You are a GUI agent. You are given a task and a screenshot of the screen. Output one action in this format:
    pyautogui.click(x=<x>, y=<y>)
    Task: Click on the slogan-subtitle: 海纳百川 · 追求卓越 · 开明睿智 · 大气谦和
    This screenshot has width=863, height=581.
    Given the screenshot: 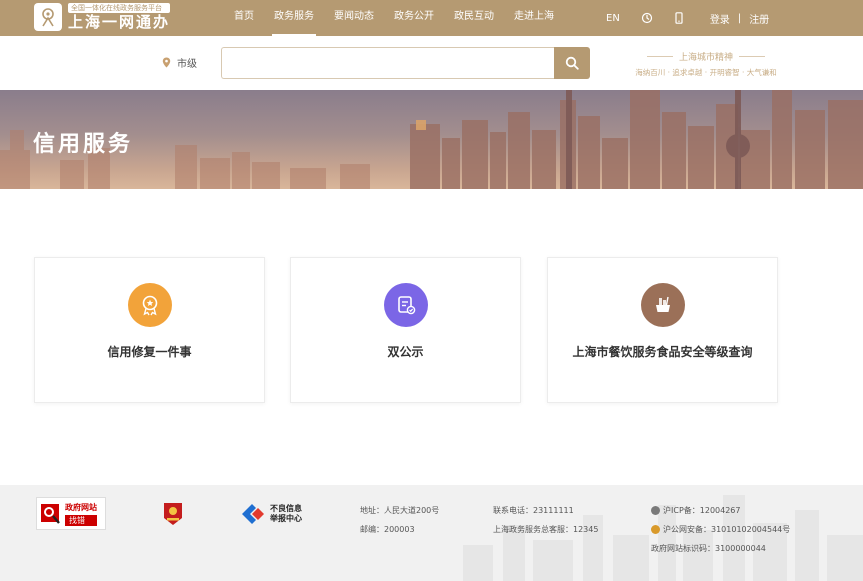 What is the action you would take?
    pyautogui.click(x=706, y=72)
    